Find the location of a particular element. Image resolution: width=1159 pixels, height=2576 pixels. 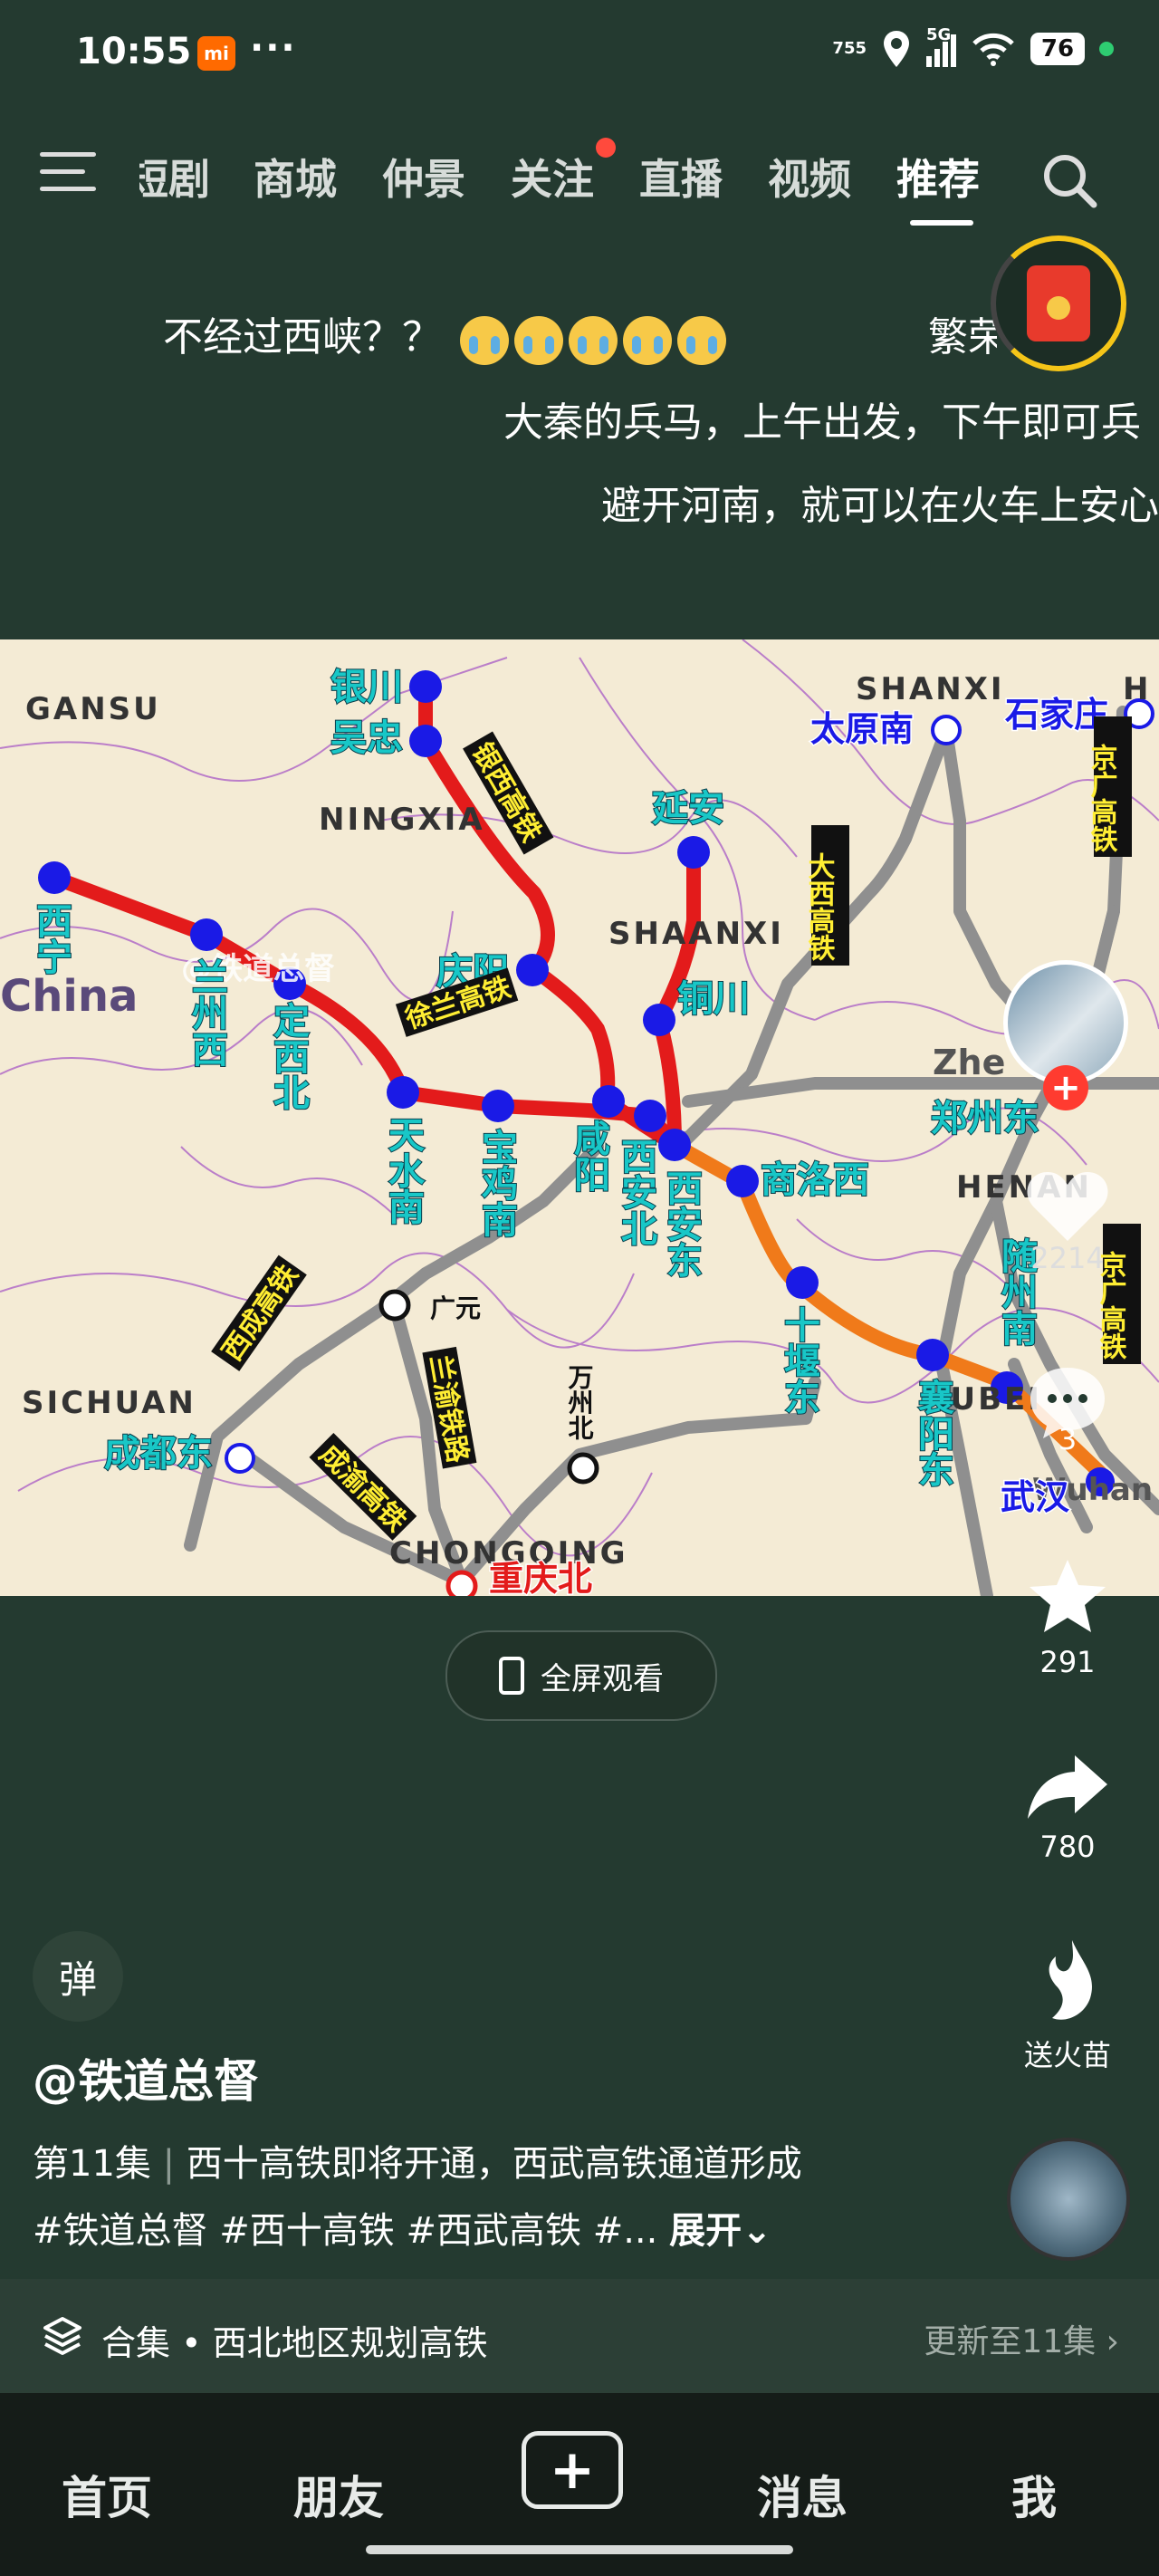

chevron-down-icon: ⌄ is located at coordinates (757, 2231).